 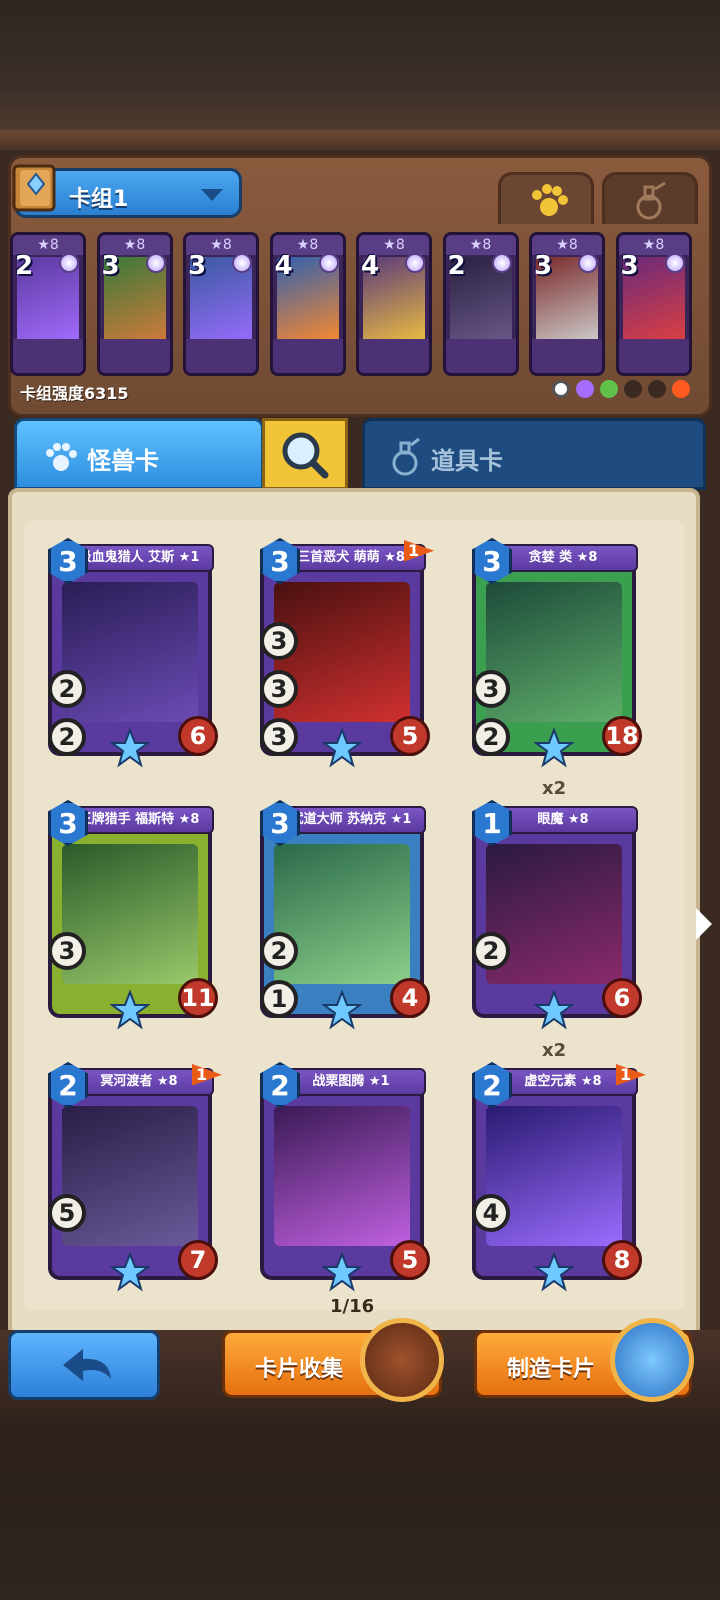 I want to click on deck-card-cost: 2, so click(x=456, y=266).